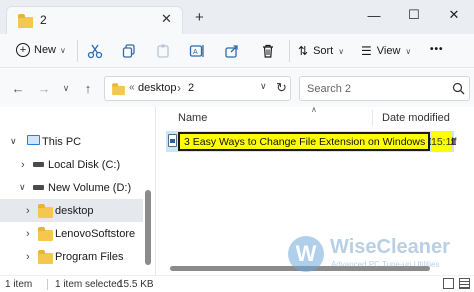 The width and height of the screenshot is (474, 292). I want to click on large-icons-view-icon, so click(464, 283).